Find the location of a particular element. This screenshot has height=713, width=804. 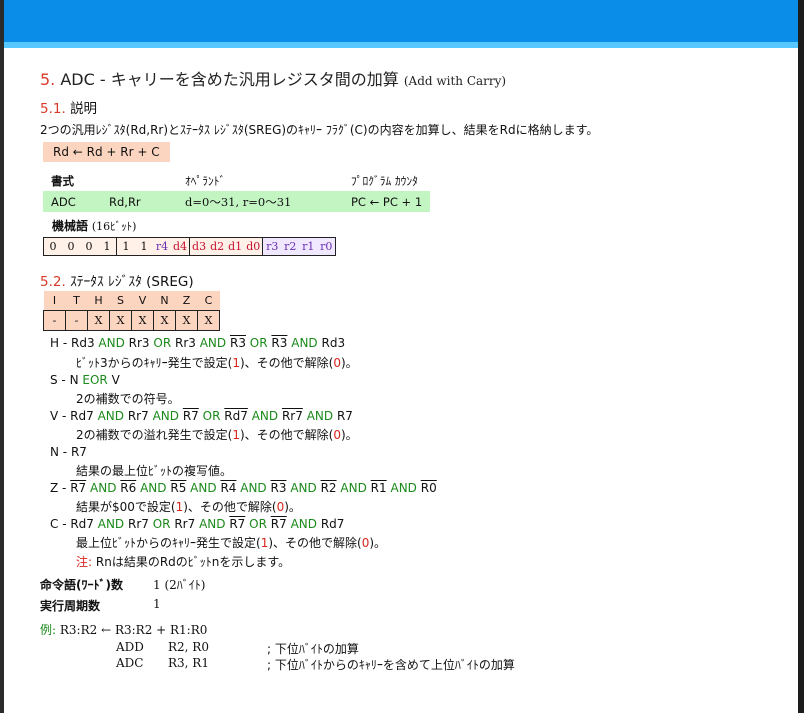

flag-c-desc: 最上位ﾋﾞｯﾄからのｷｬﾘｰ発生で設定(1)、その他で解除(0)。 is located at coordinates (231, 543).